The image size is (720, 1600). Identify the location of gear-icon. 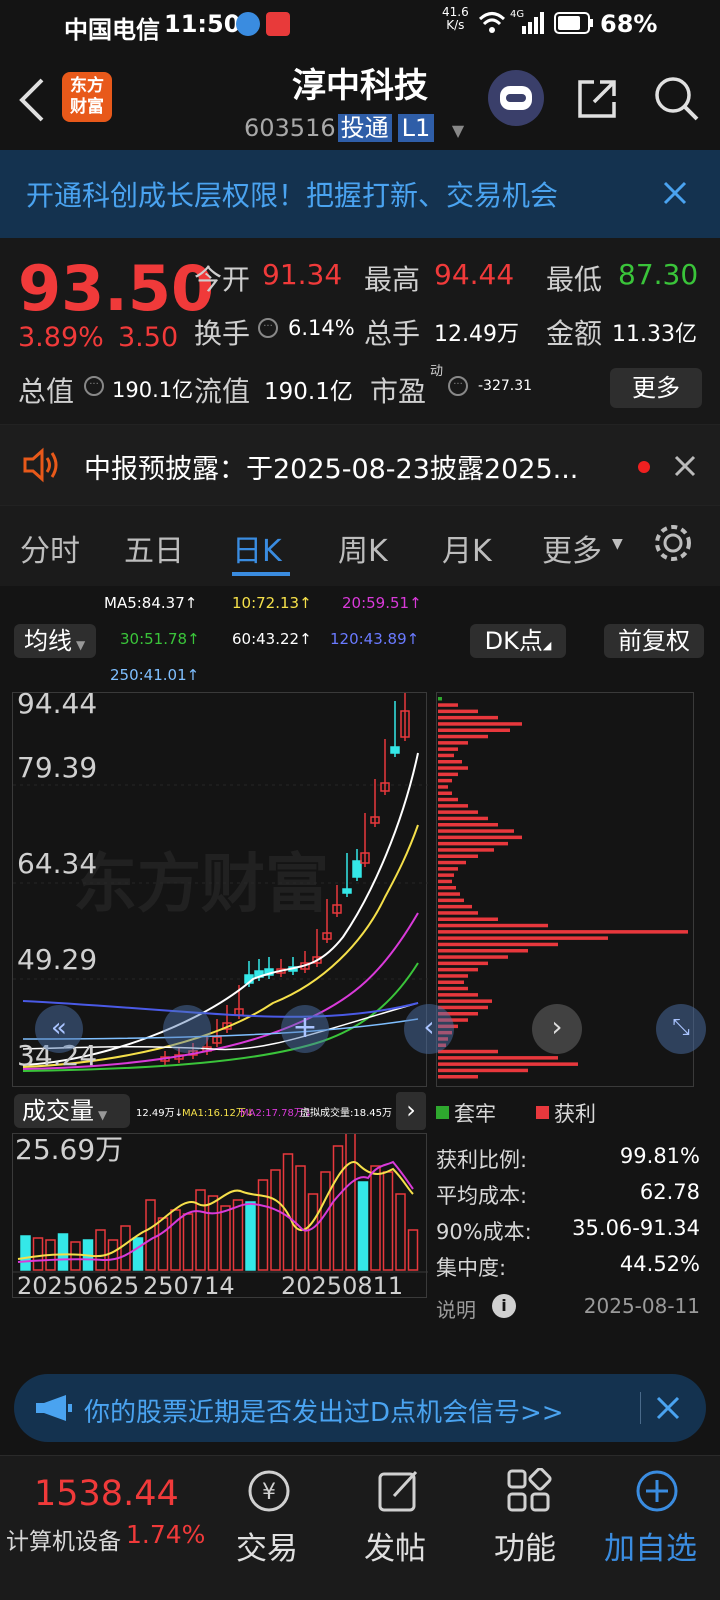
(673, 543).